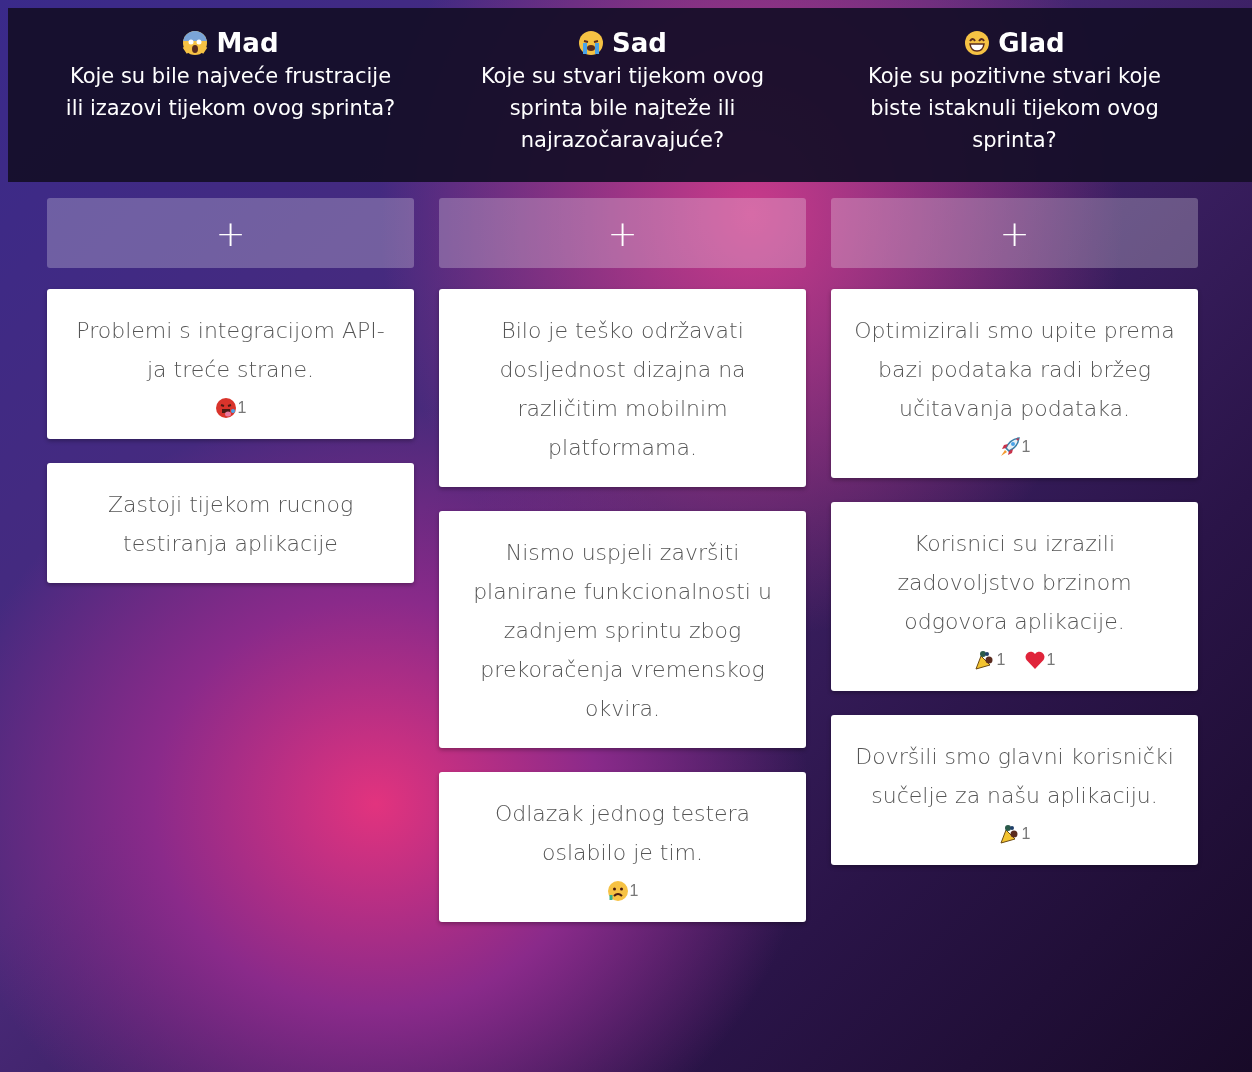  I want to click on card-text: Bilo je teško održavati dosljednost dizajna na različitim mobilnim platformama., so click(622, 389).